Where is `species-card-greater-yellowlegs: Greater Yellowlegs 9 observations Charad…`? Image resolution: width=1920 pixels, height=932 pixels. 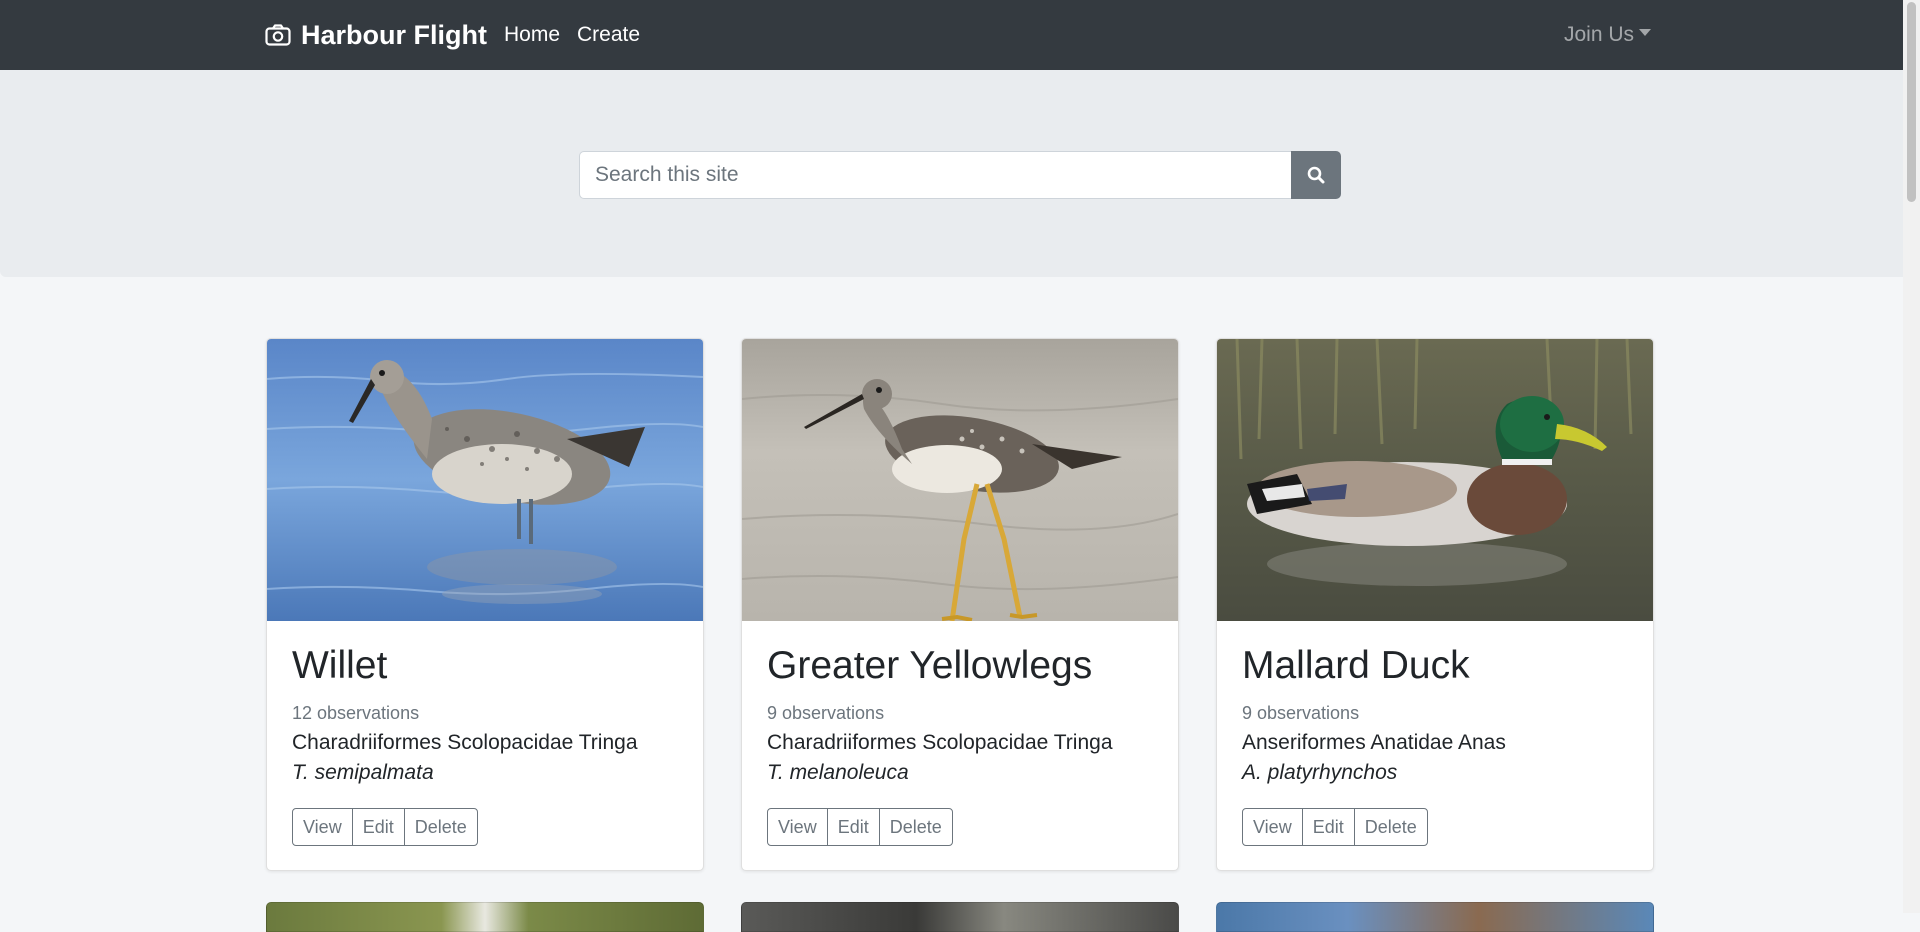 species-card-greater-yellowlegs: Greater Yellowlegs 9 observations Charad… is located at coordinates (960, 604).